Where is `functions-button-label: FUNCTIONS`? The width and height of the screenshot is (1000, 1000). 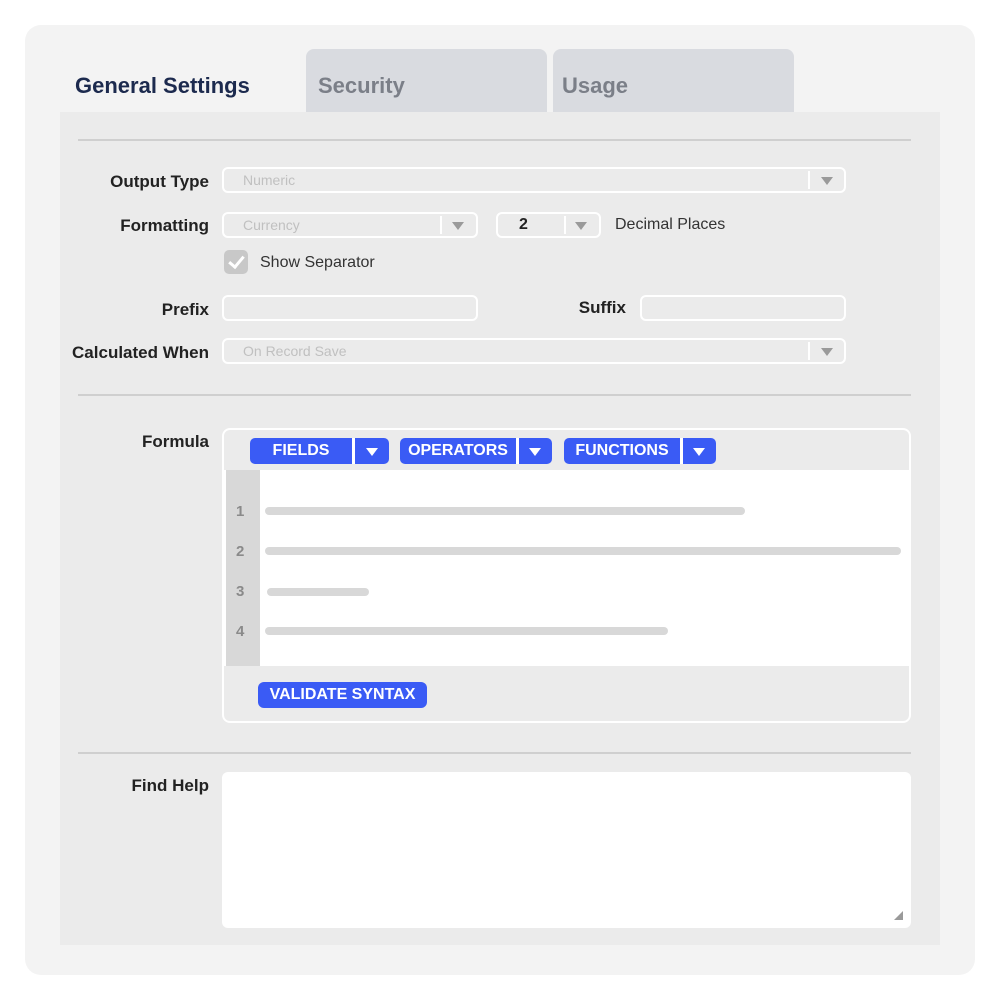 functions-button-label: FUNCTIONS is located at coordinates (622, 450).